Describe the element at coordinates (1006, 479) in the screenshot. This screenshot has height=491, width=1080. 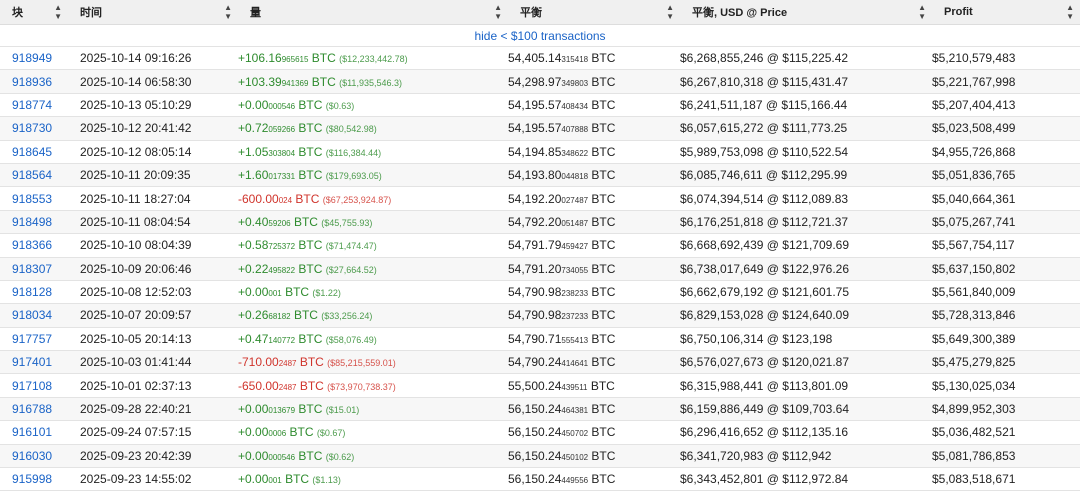
I see `profit-cell: $5,083,518,671` at that location.